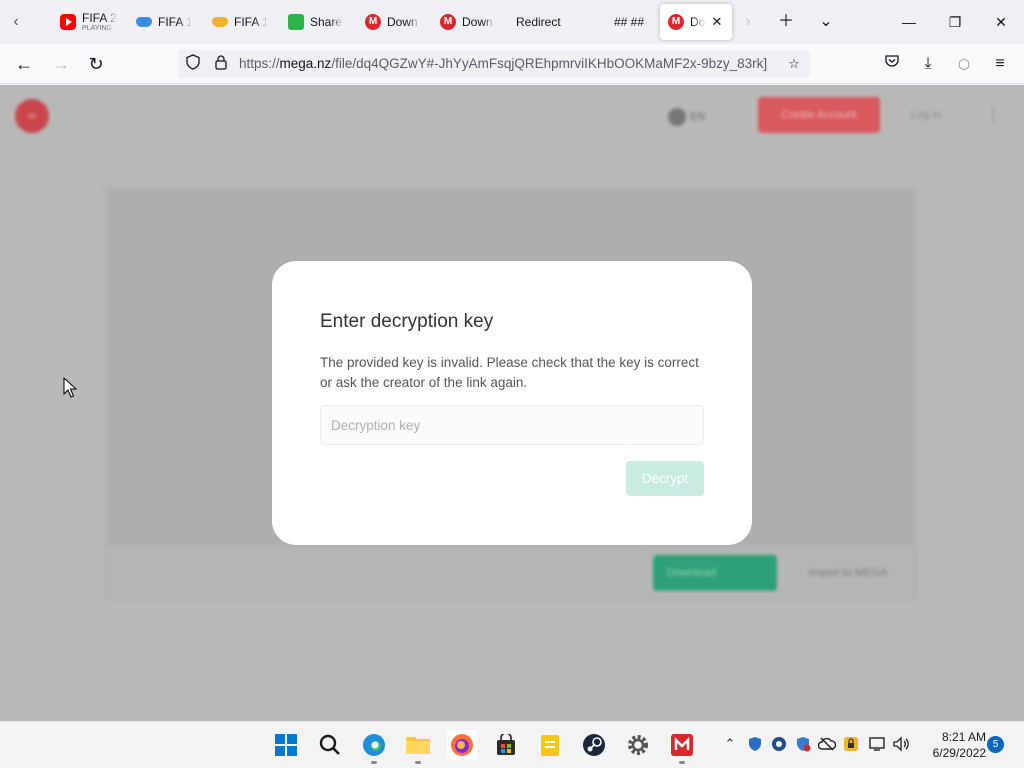  I want to click on tab-mega-download-2: M Down, so click(468, 22).